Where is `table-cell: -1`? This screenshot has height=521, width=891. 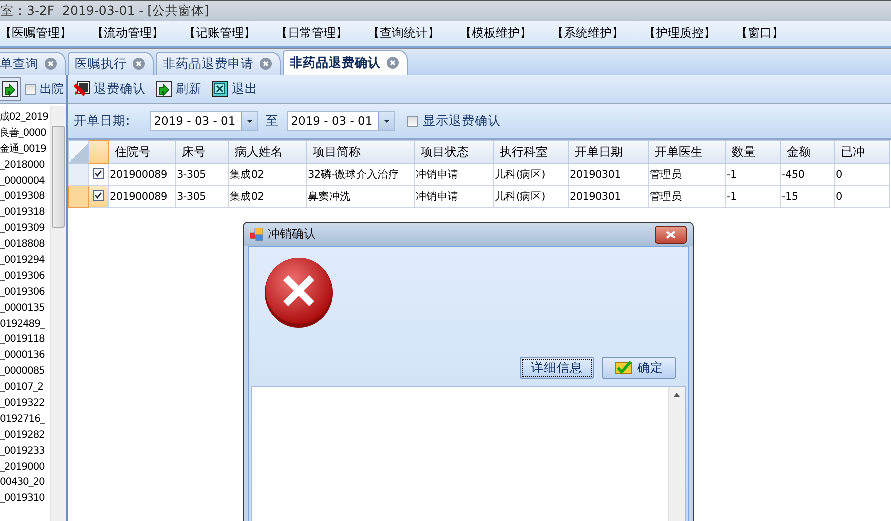 table-cell: -1 is located at coordinates (753, 197).